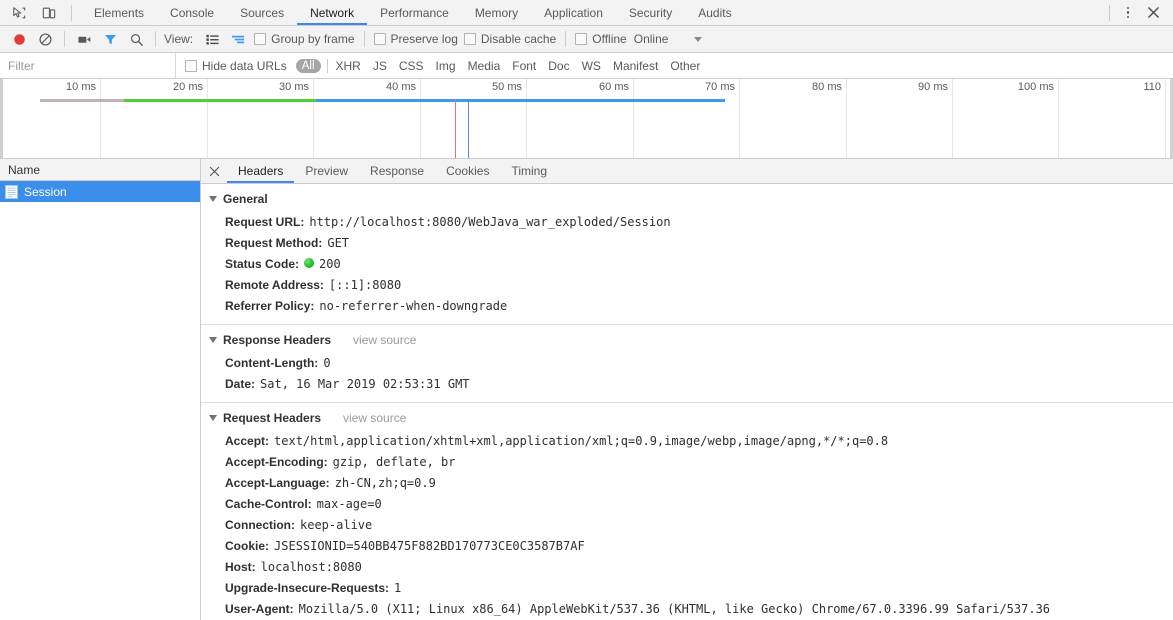 This screenshot has height=620, width=1173. What do you see at coordinates (416, 39) in the screenshot?
I see `preserve-log-checkbox: Preserve log` at bounding box center [416, 39].